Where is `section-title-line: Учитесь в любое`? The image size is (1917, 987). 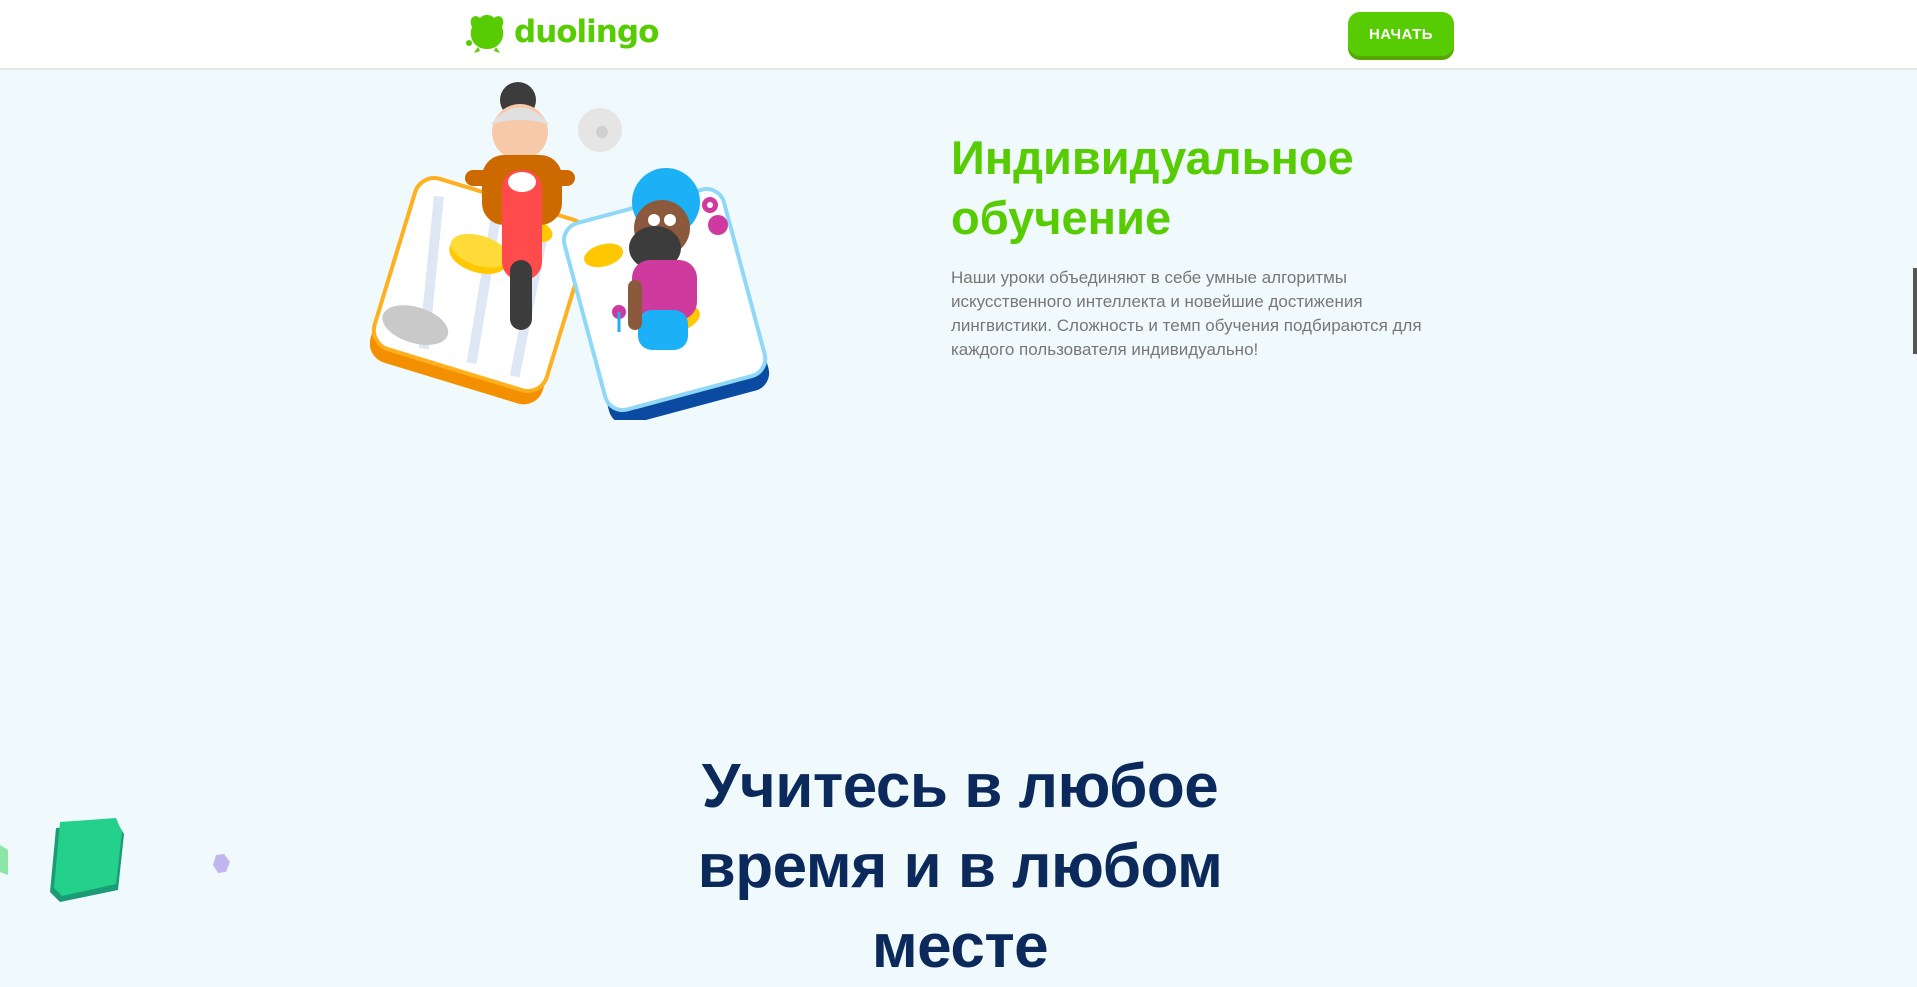
section-title-line: Учитесь в любое is located at coordinates (960, 786).